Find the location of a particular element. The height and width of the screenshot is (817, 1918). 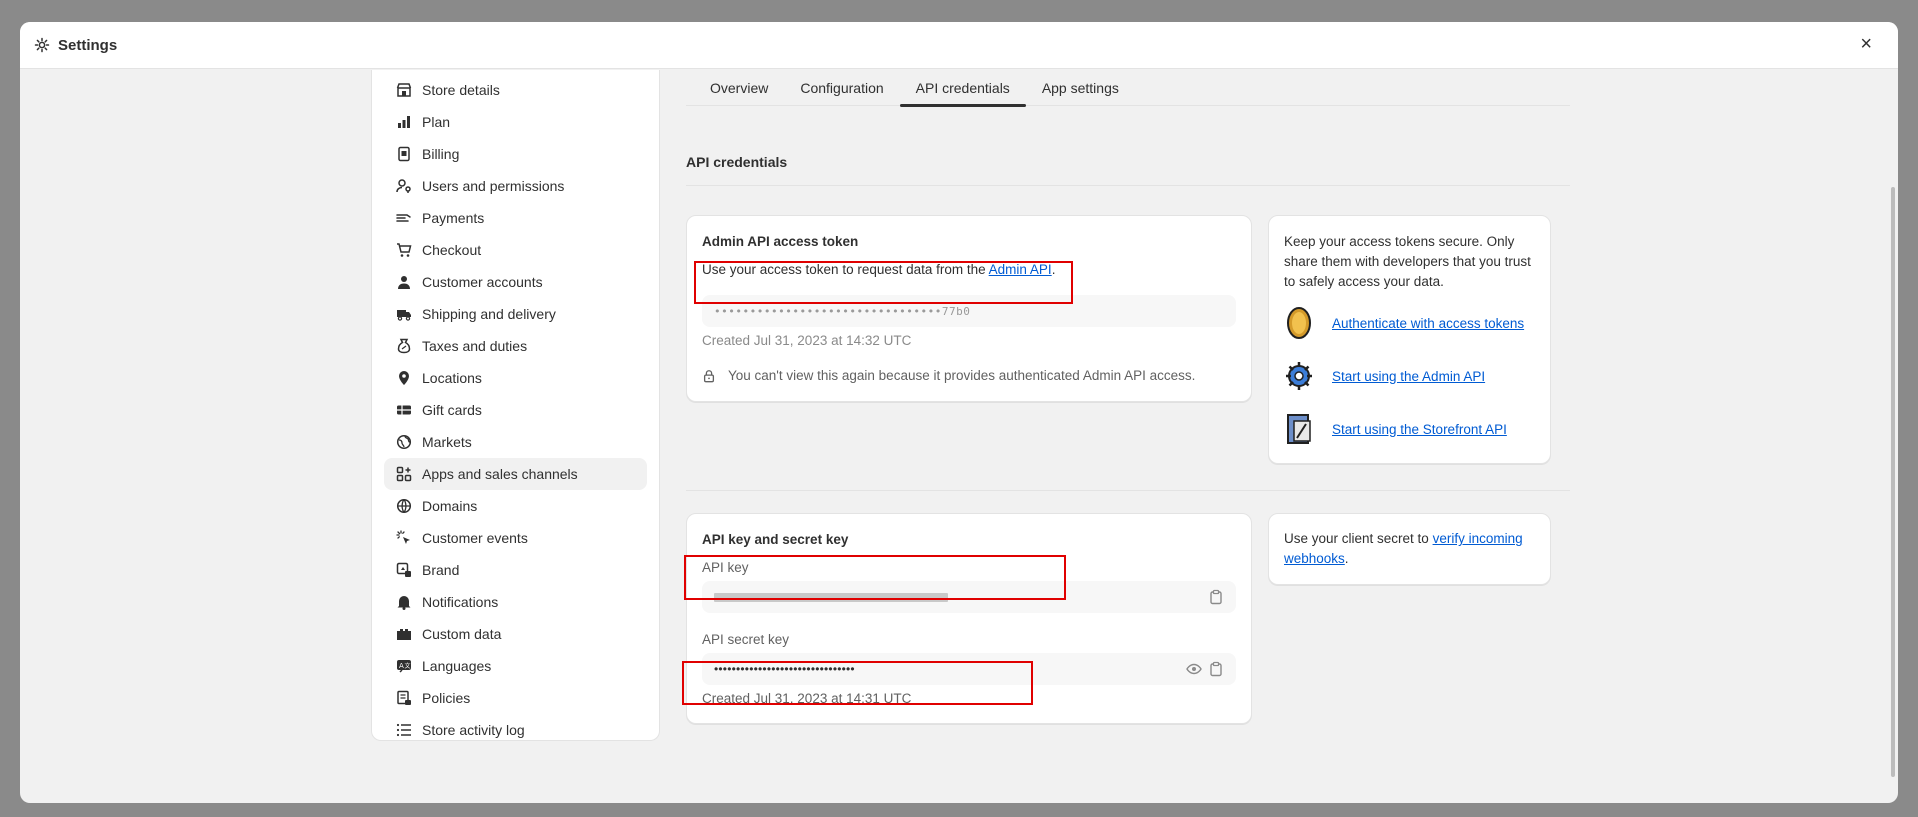

sidebar-item-store-activity-log: Store activity log is located at coordinates (515, 730).